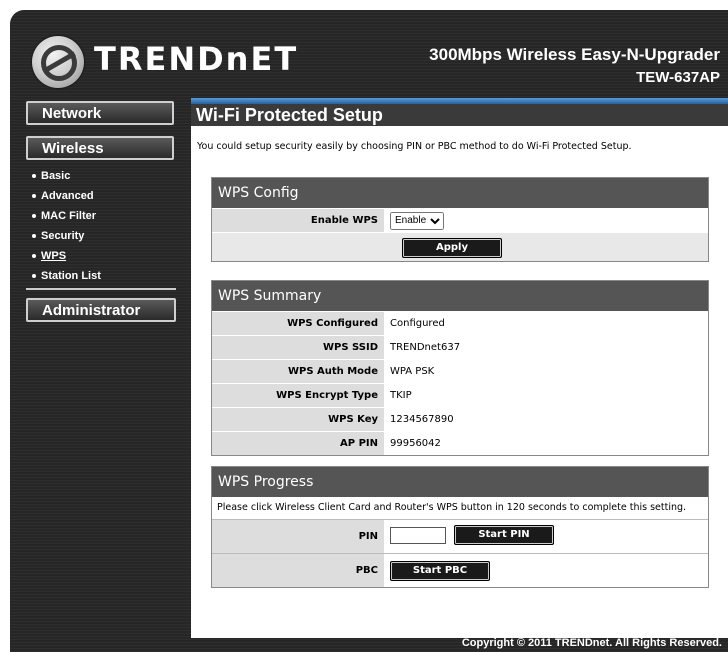  I want to click on enable-wps-row: Enable WPS Enable, so click(460, 220).